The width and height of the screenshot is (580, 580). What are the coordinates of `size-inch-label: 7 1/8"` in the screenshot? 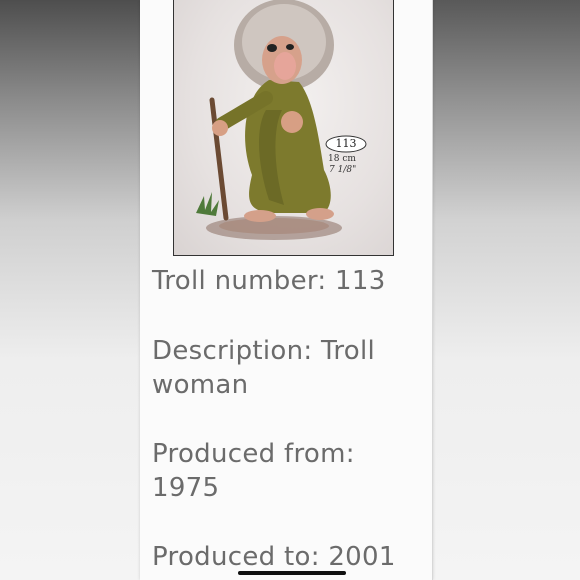 It's located at (343, 170).